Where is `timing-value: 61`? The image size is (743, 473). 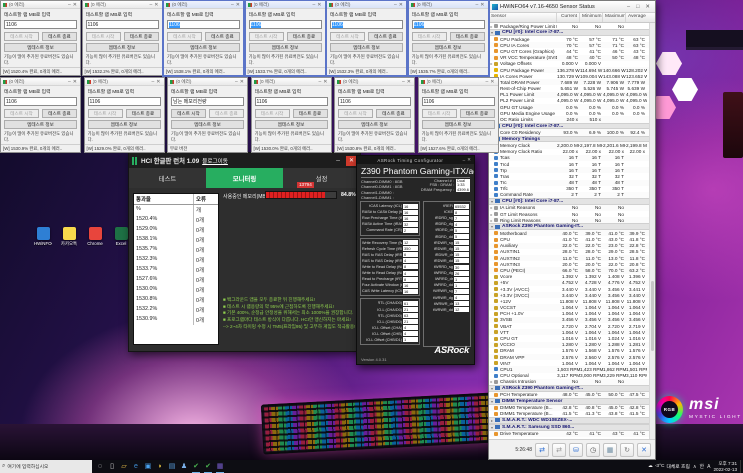 timing-value: 61 is located at coordinates (410, 303).